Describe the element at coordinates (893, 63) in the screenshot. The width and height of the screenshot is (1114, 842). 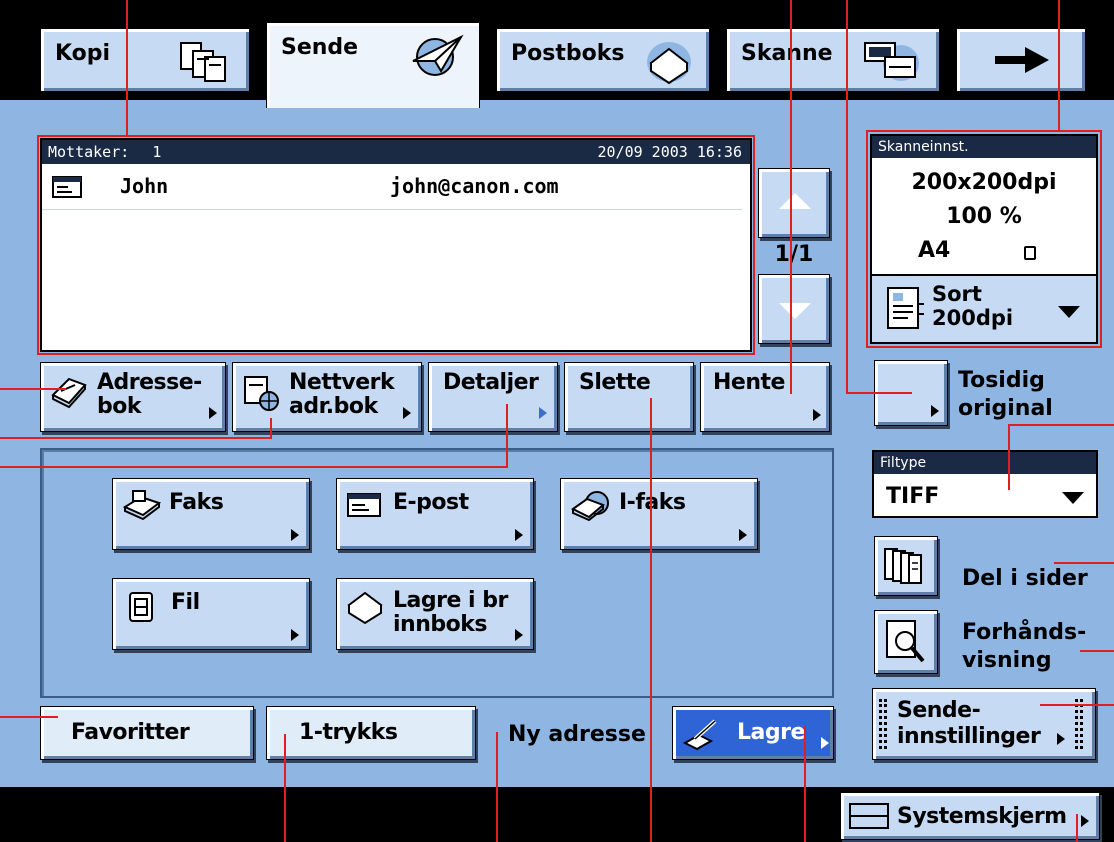
I see `scanner-icon` at that location.